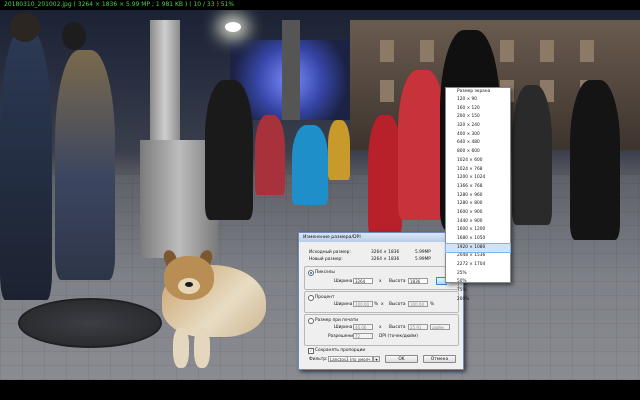  Describe the element at coordinates (343, 304) in the screenshot. I see `percent-width-label: Ширина` at that location.